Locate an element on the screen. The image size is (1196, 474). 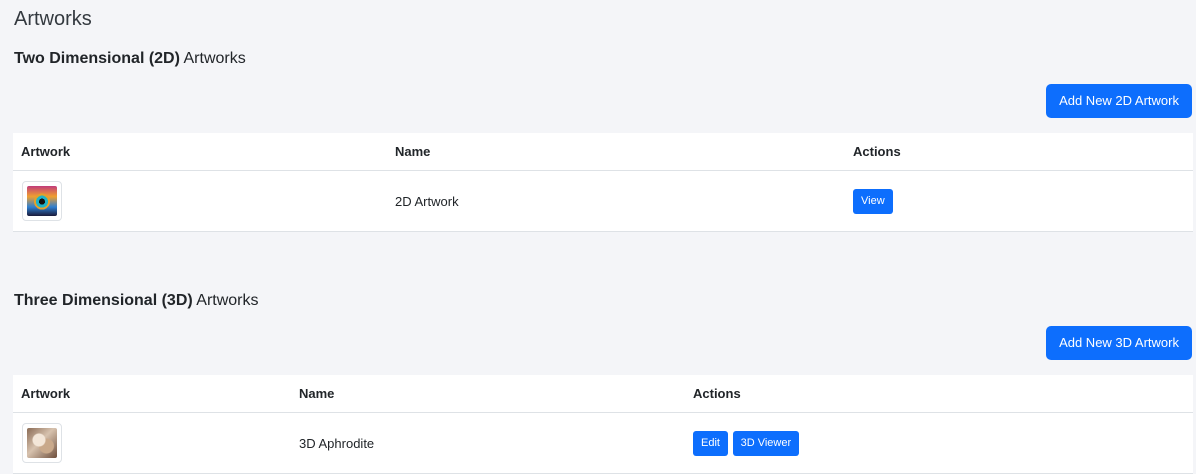
table-row: 3D Aphrodite Edit 3D Viewer is located at coordinates (603, 443).